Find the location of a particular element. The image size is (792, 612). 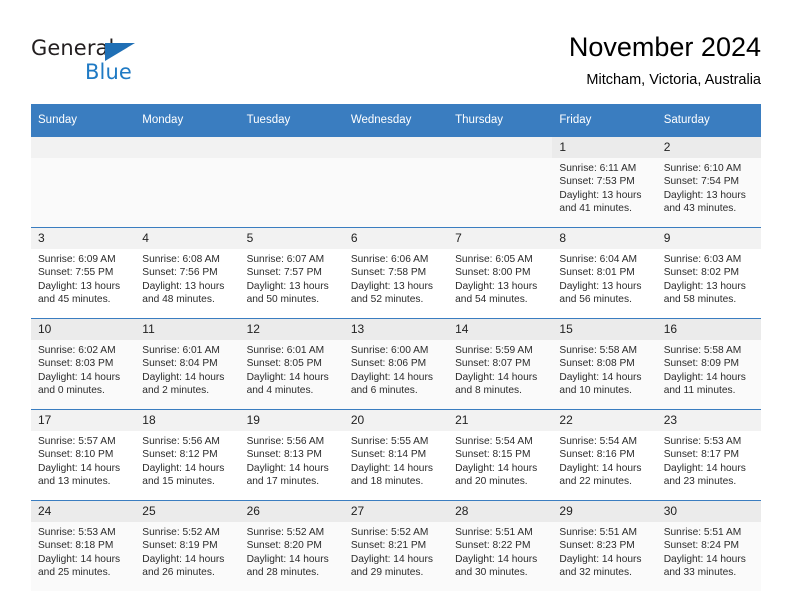

daylight-text-line2: and 4 minutes. is located at coordinates (280, 391).